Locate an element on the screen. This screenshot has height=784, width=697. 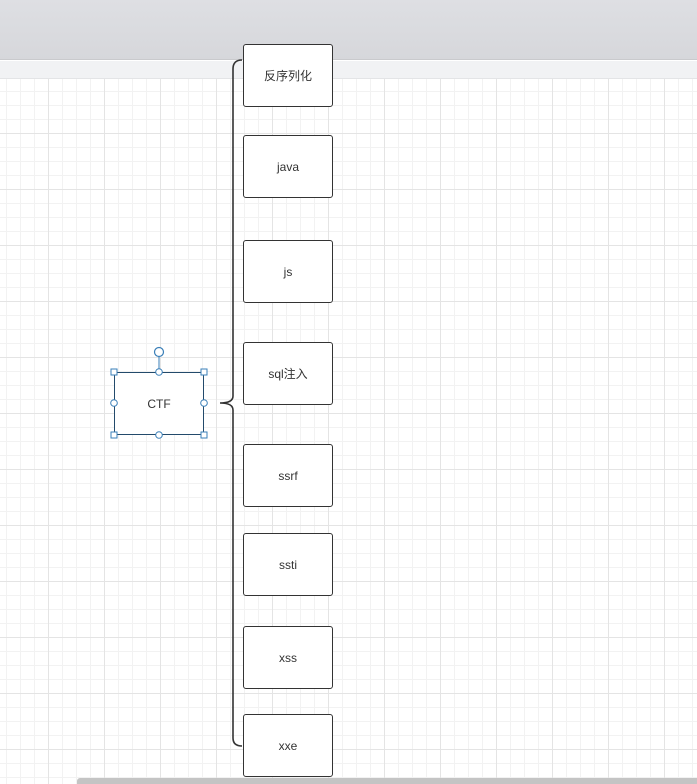
node-label: xss is located at coordinates (288, 657).